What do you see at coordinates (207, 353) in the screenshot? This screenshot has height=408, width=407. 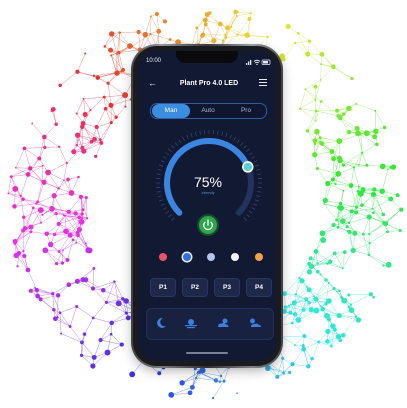 I see `home-indicator` at bounding box center [207, 353].